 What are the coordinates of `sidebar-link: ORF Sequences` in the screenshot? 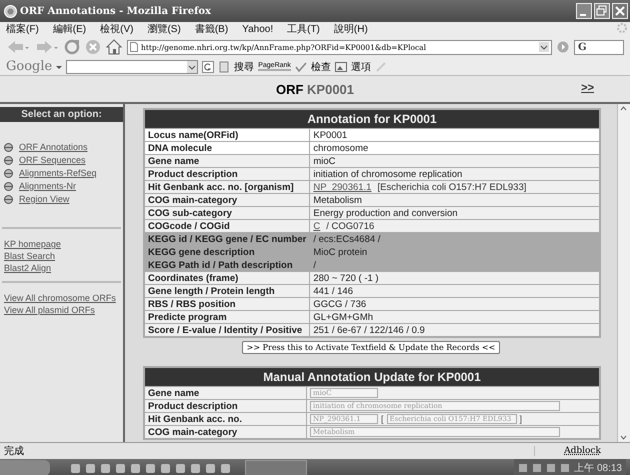 It's located at (52, 160).